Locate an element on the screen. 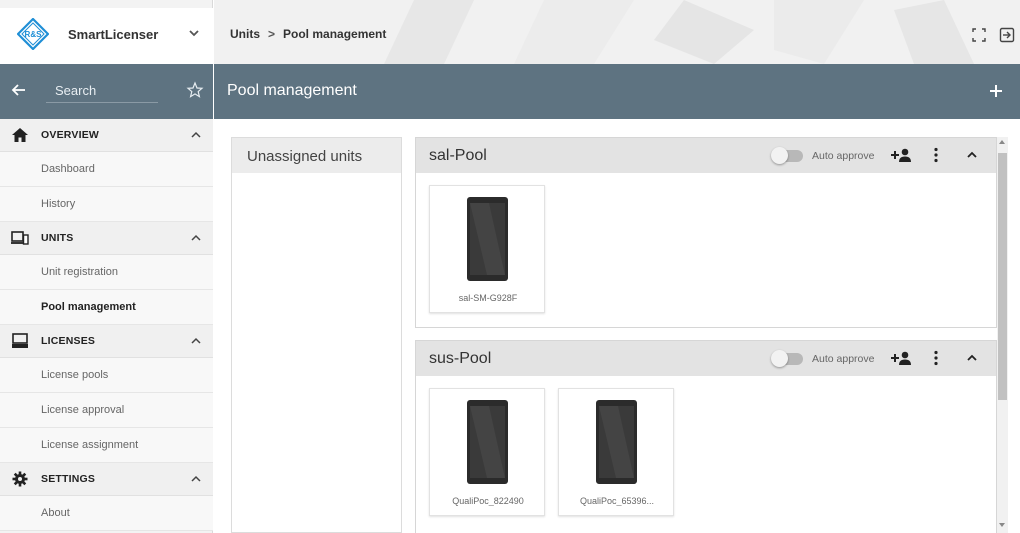  nav-section-label: LICENSES is located at coordinates (68, 341).